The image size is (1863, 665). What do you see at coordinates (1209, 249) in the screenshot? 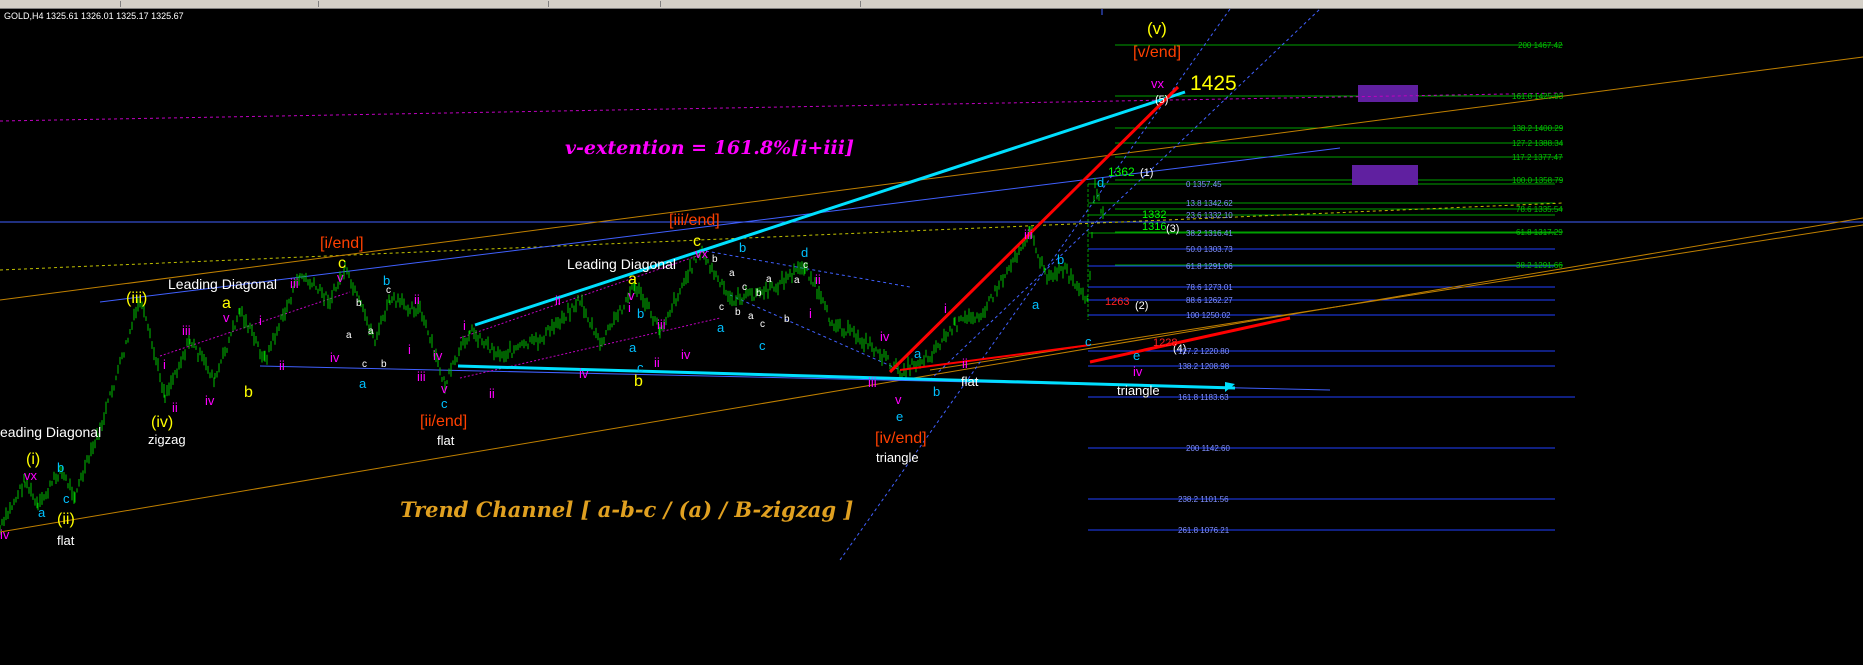
I see `fib-level-label: 50.0 1303.73` at bounding box center [1209, 249].